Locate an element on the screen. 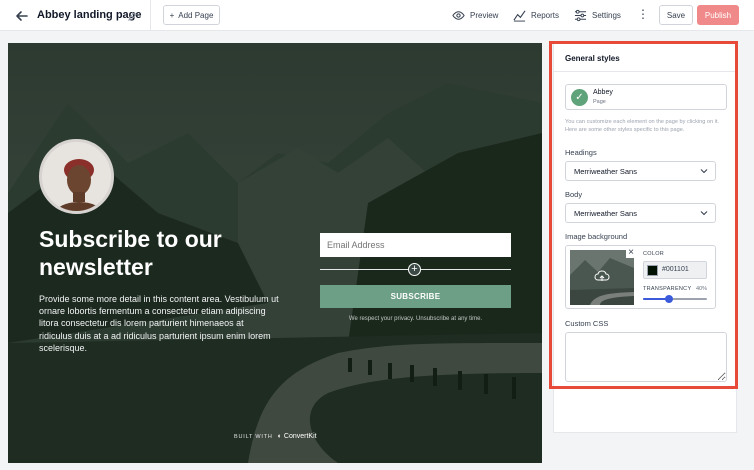  check-icon: ✓ is located at coordinates (579, 97).